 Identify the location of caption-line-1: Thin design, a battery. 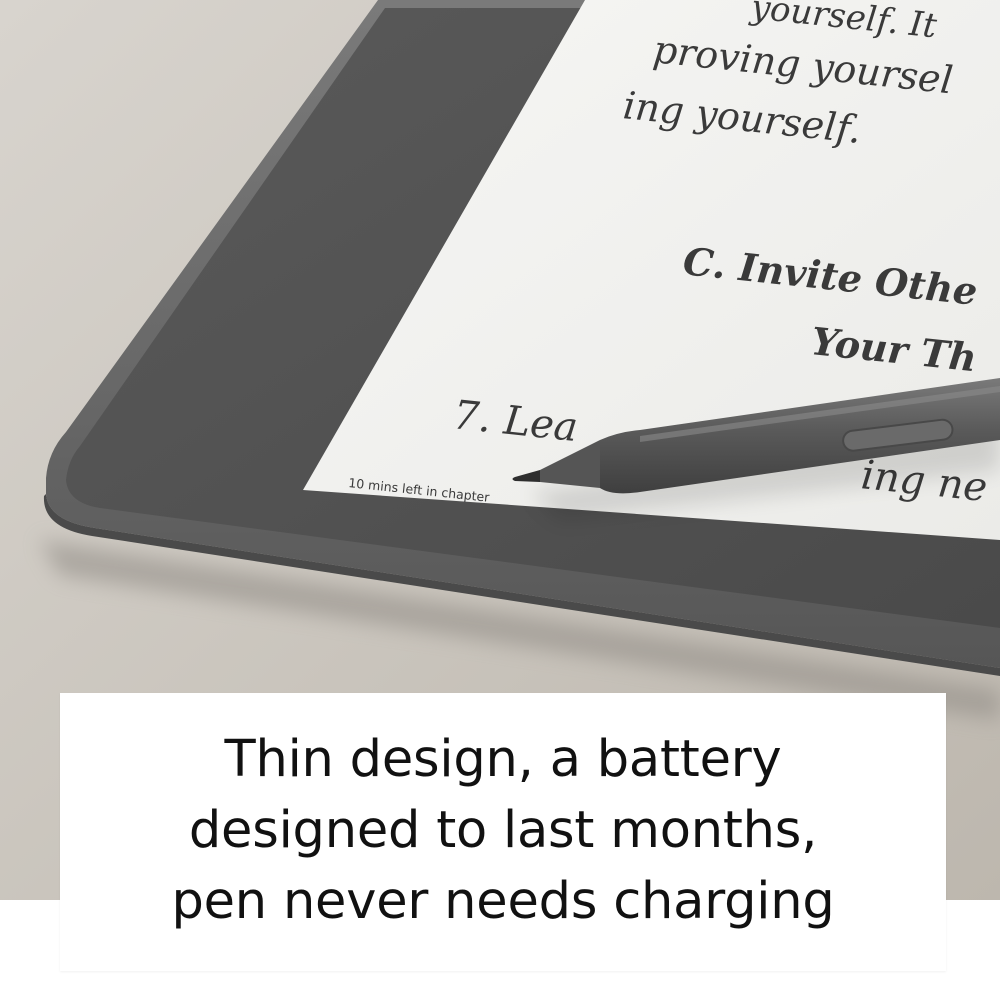
(503, 759).